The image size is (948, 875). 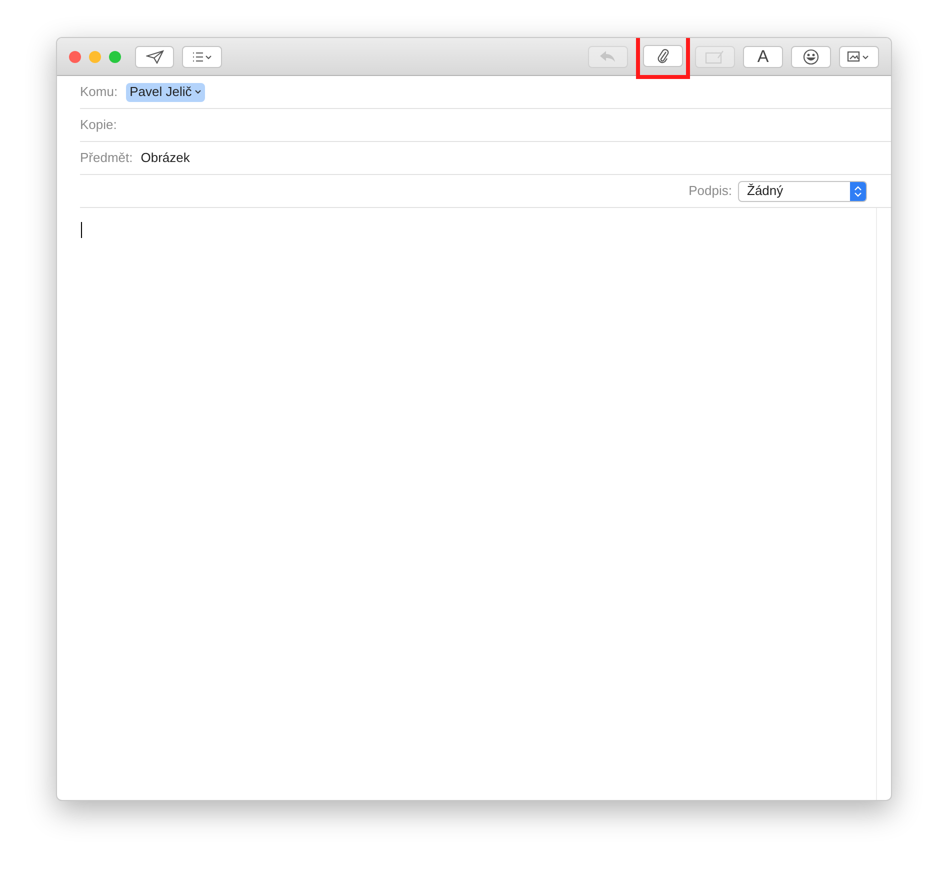 I want to click on photo-button, so click(x=859, y=57).